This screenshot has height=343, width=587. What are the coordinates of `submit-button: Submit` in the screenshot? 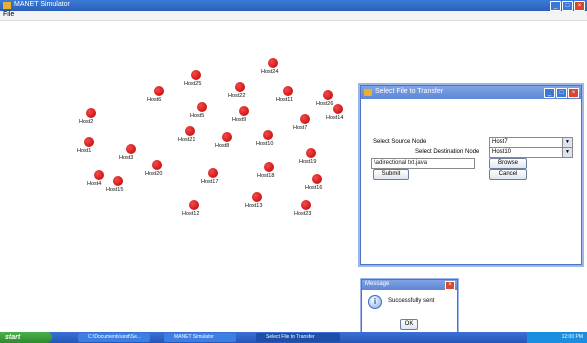 It's located at (391, 174).